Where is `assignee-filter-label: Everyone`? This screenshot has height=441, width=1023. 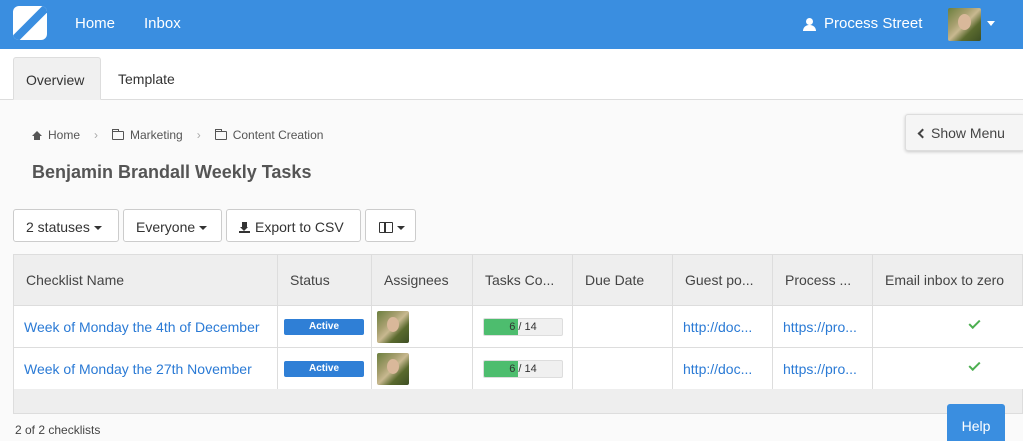 assignee-filter-label: Everyone is located at coordinates (166, 227).